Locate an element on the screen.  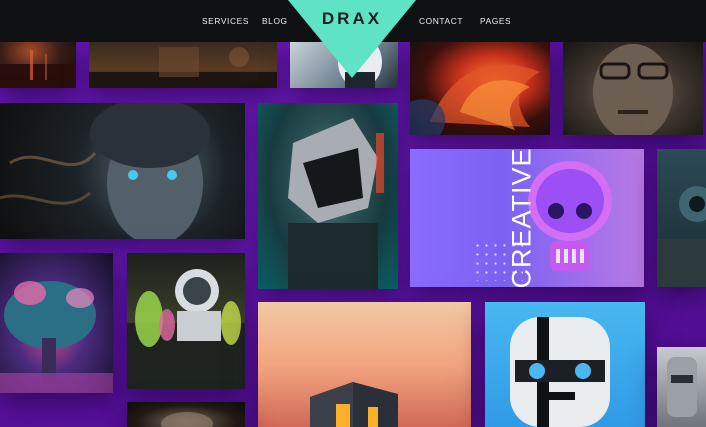
creative-skull-tile: CREATIVE is located at coordinates (527, 218).